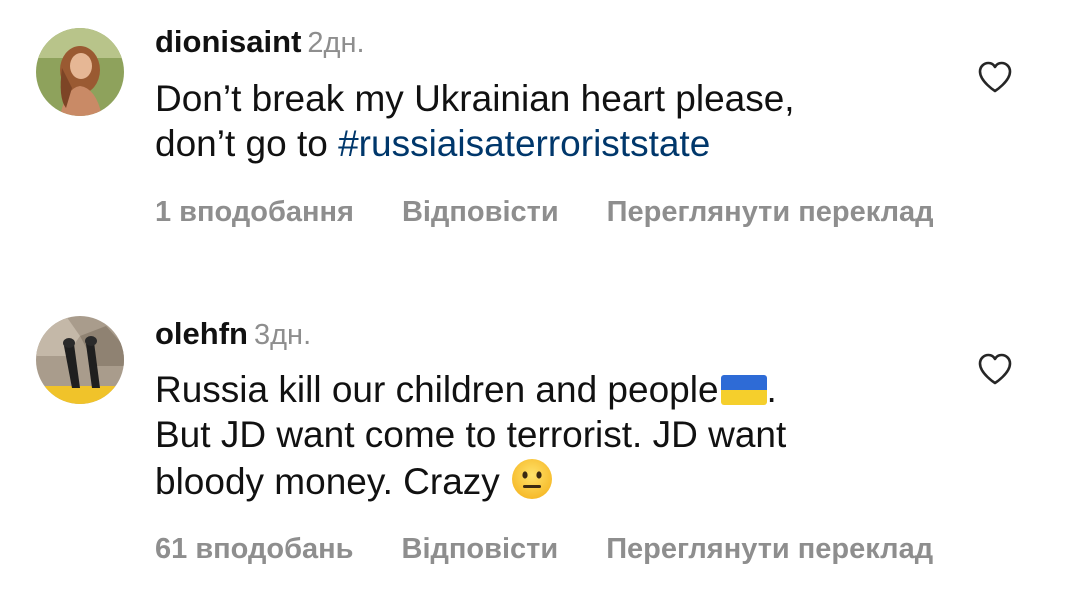  I want to click on ukraine-flag-icon, so click(743, 390).